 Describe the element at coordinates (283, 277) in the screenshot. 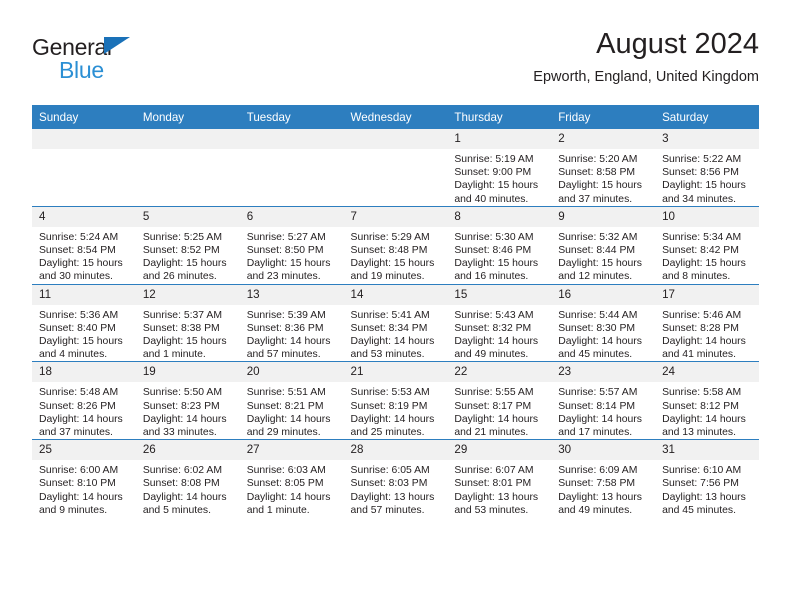

I see `daylight-duration-line2: and 23 minutes.` at that location.